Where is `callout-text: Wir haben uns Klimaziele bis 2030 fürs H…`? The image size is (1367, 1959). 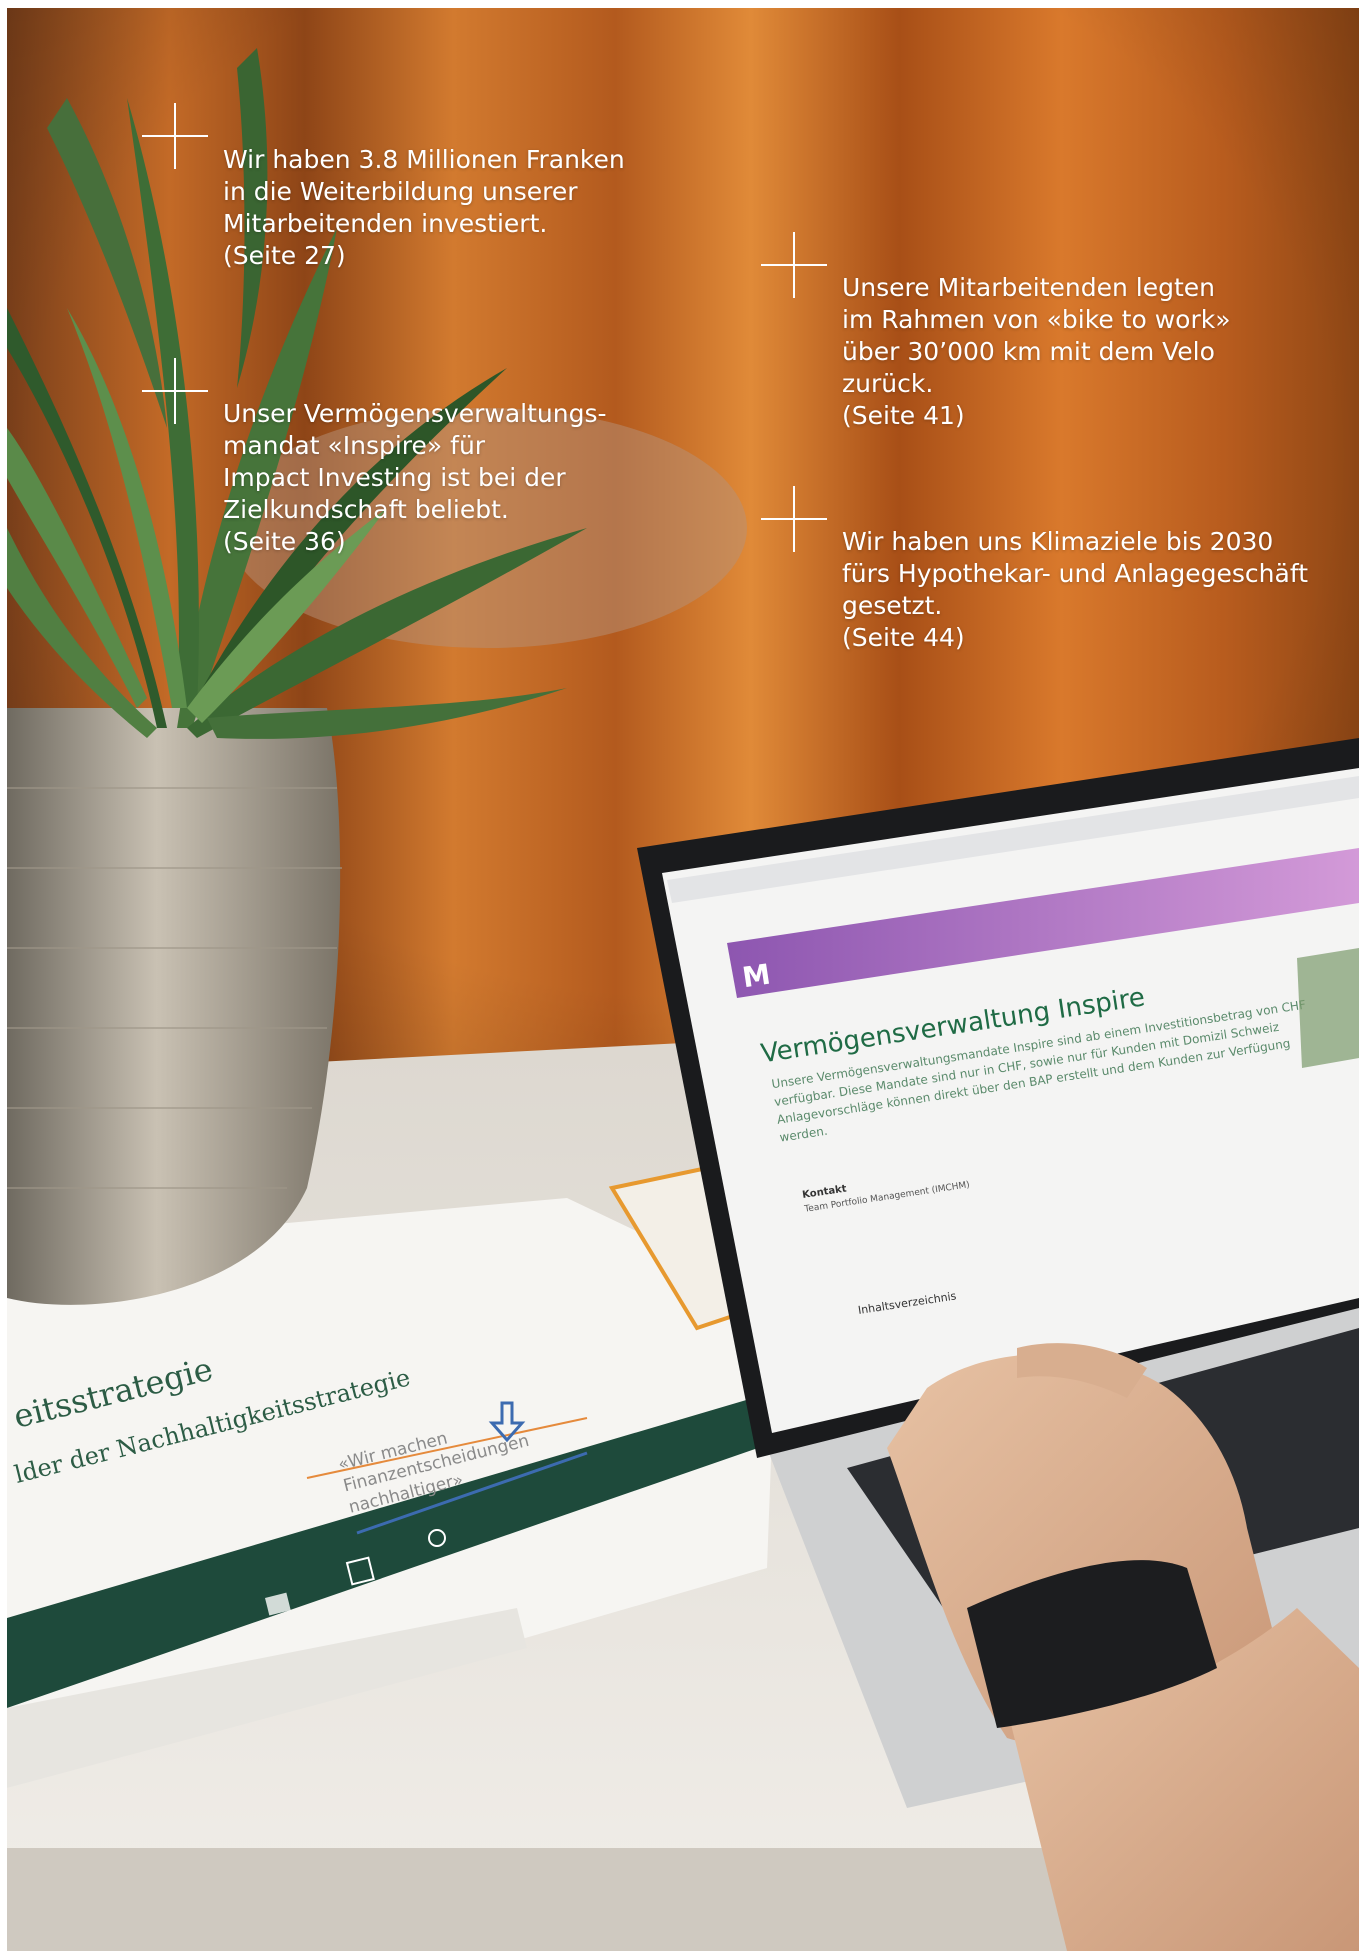 callout-text: Wir haben uns Klimaziele bis 2030 fürs H… is located at coordinates (1075, 589).